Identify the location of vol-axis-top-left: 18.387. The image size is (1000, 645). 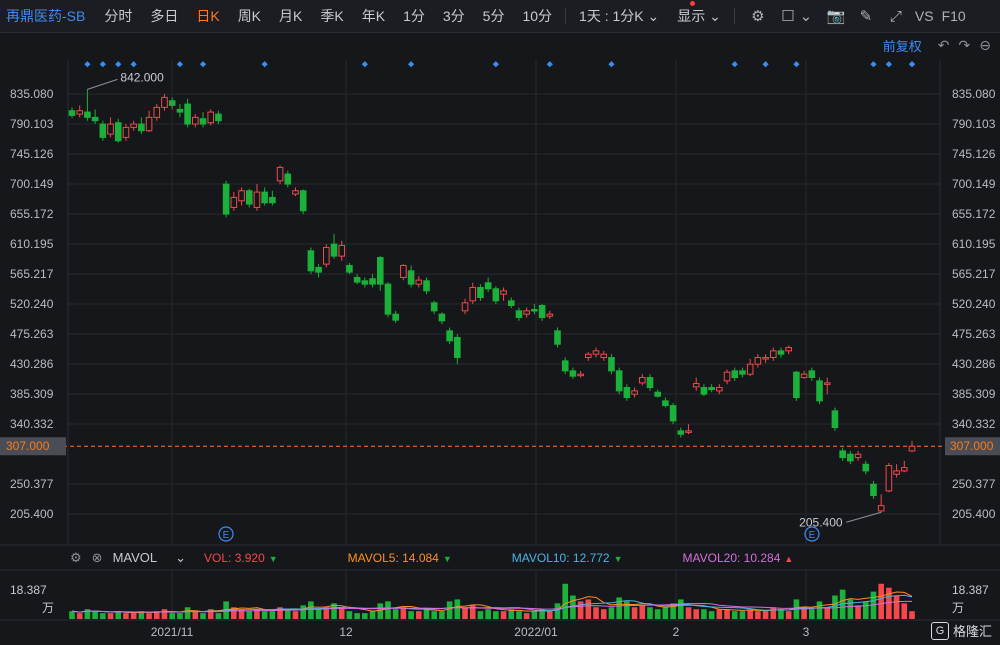
(28, 590).